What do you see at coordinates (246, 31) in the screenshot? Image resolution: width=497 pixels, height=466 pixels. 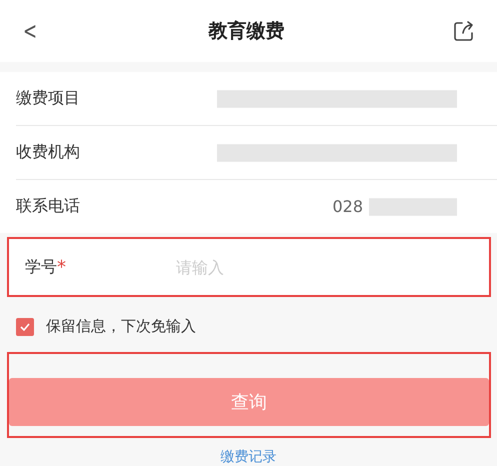 I see `page-title: 教育缴费` at bounding box center [246, 31].